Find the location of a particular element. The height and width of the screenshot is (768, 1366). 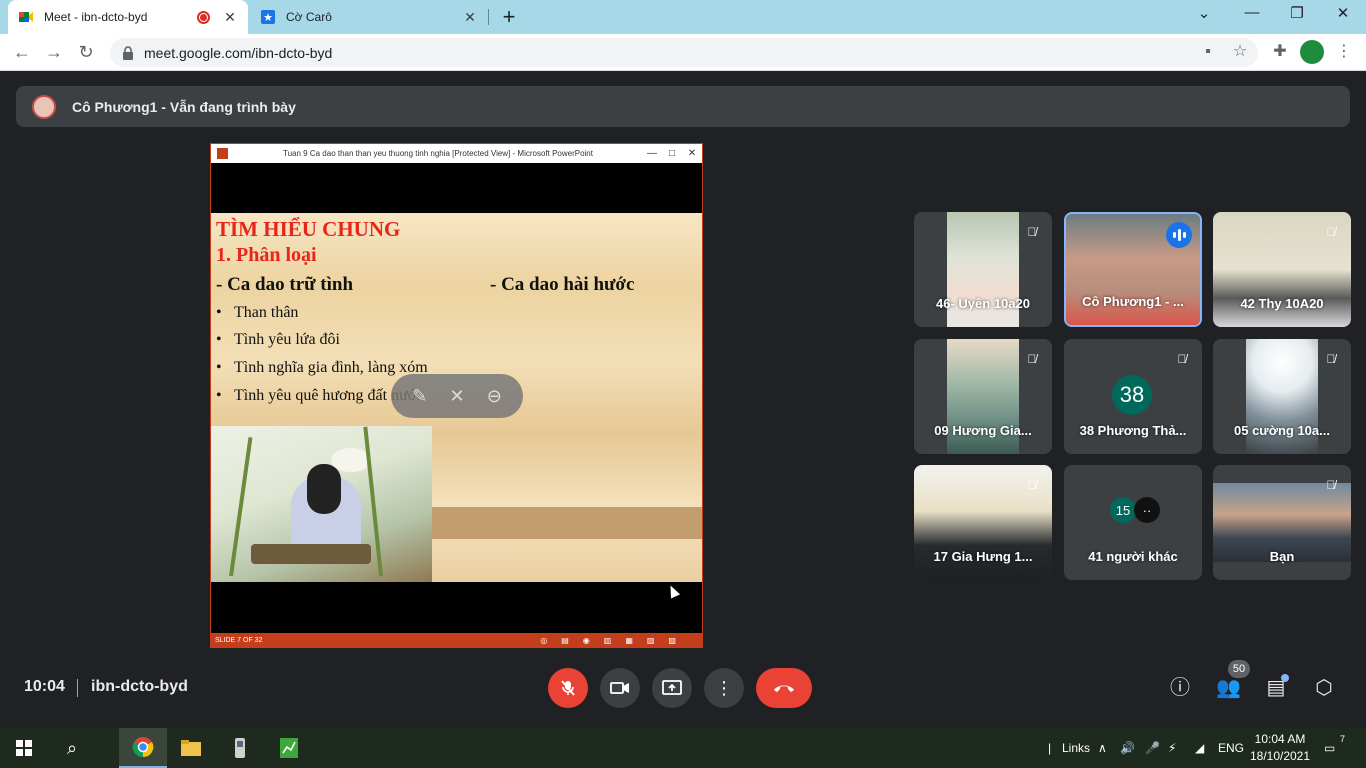

restore-icon: □ is located at coordinates (672, 153).